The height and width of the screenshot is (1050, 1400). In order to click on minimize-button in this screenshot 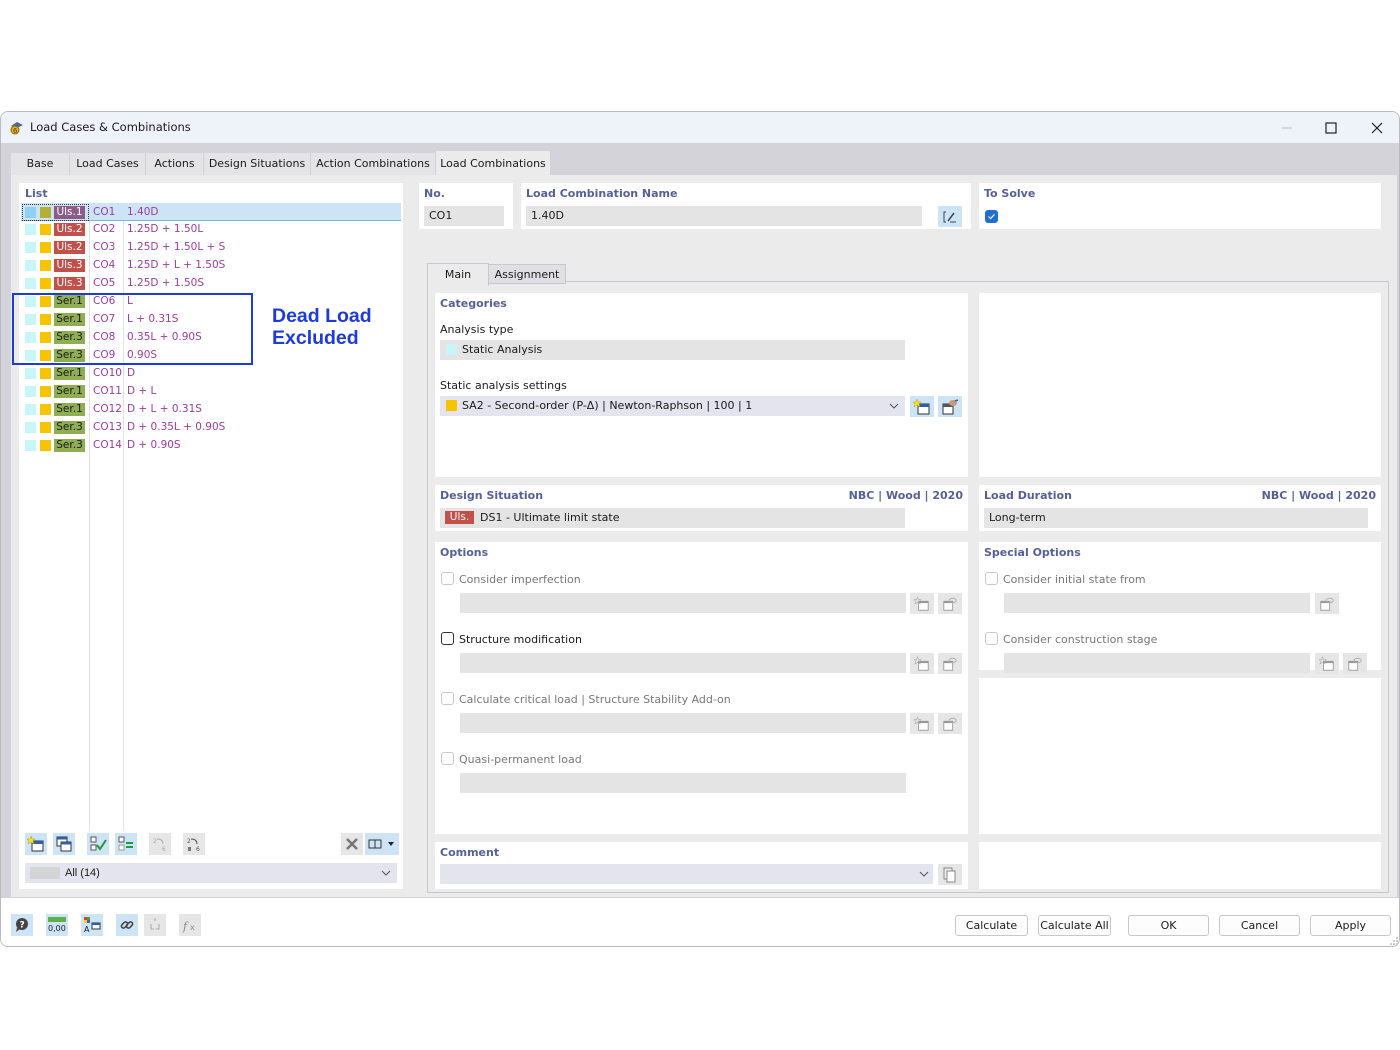, I will do `click(1287, 128)`.